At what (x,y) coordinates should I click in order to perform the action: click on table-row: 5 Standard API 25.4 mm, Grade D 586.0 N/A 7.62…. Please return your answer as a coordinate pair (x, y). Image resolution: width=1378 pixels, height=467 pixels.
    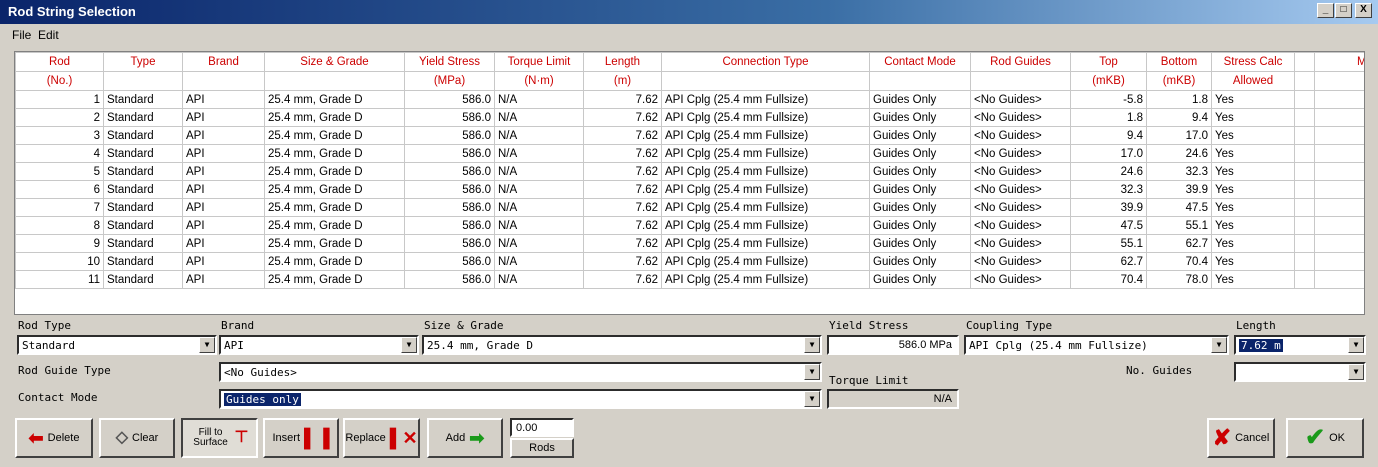
    Looking at the image, I should click on (689, 171).